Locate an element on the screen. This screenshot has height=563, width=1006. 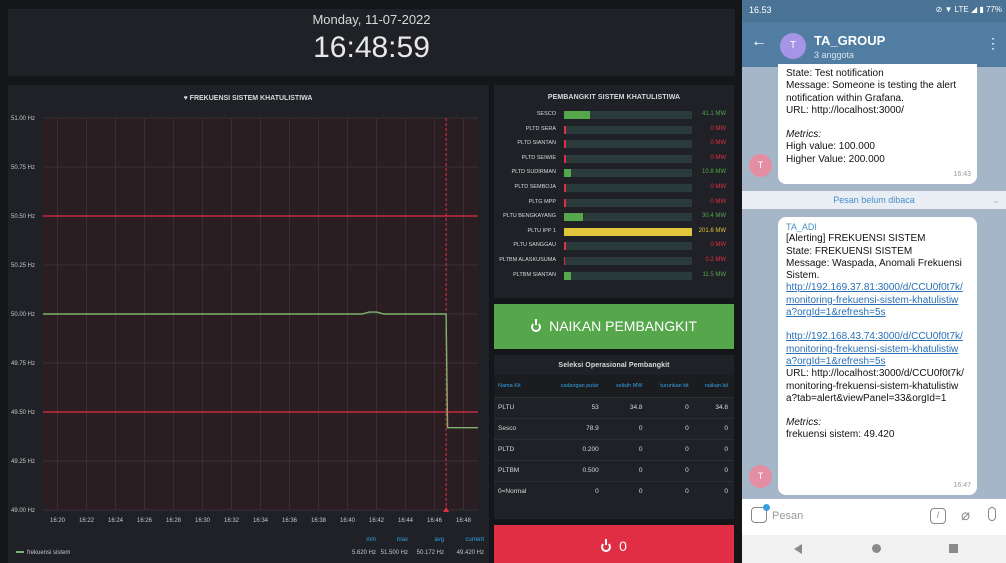
gauge-row: PLTD SUDIRMAN 10.8 MW is located at coordinates (614, 173).